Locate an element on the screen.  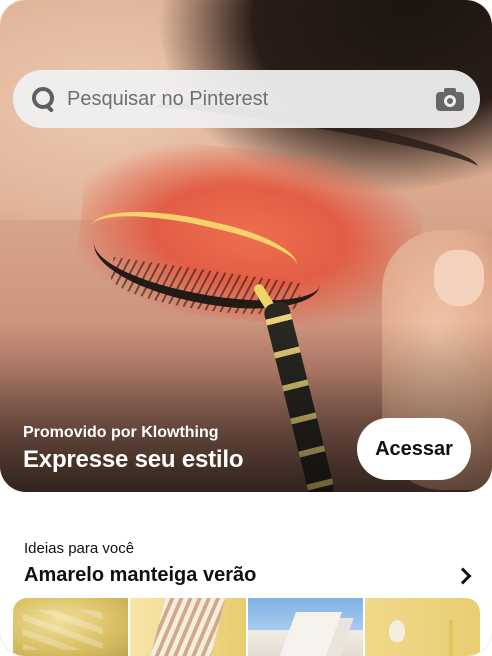
ideas-kicker: Ideias para você is located at coordinates (79, 548).